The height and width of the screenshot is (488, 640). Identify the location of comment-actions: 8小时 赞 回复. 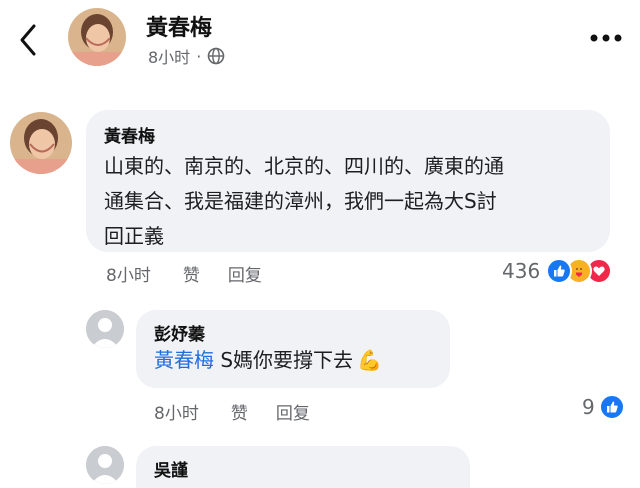
(184, 273).